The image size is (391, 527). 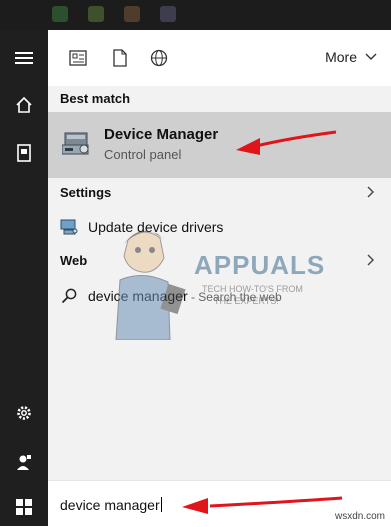 I want to click on documents-filter-icon, so click(x=120, y=58).